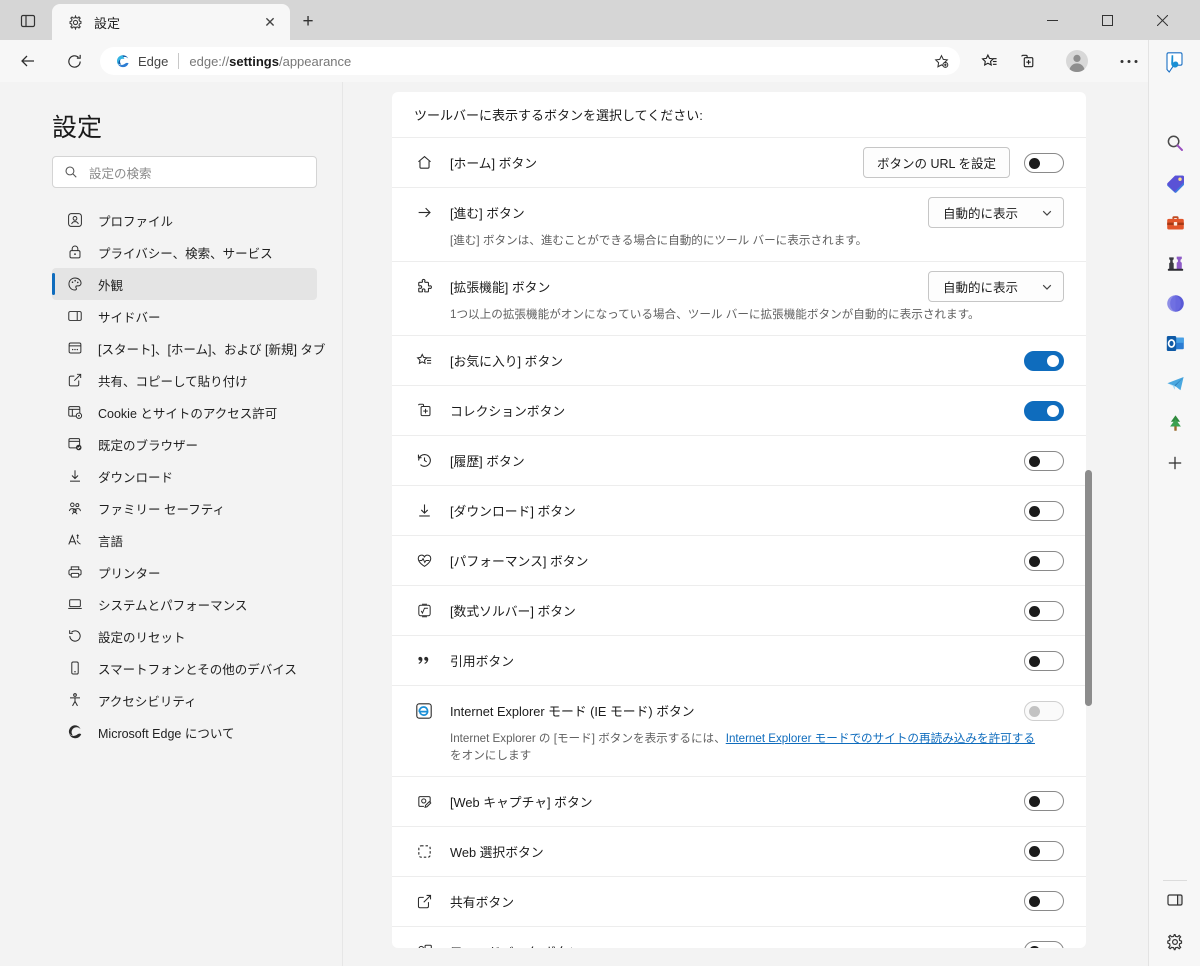 This screenshot has width=1200, height=966. I want to click on avatar, so click(1077, 61).